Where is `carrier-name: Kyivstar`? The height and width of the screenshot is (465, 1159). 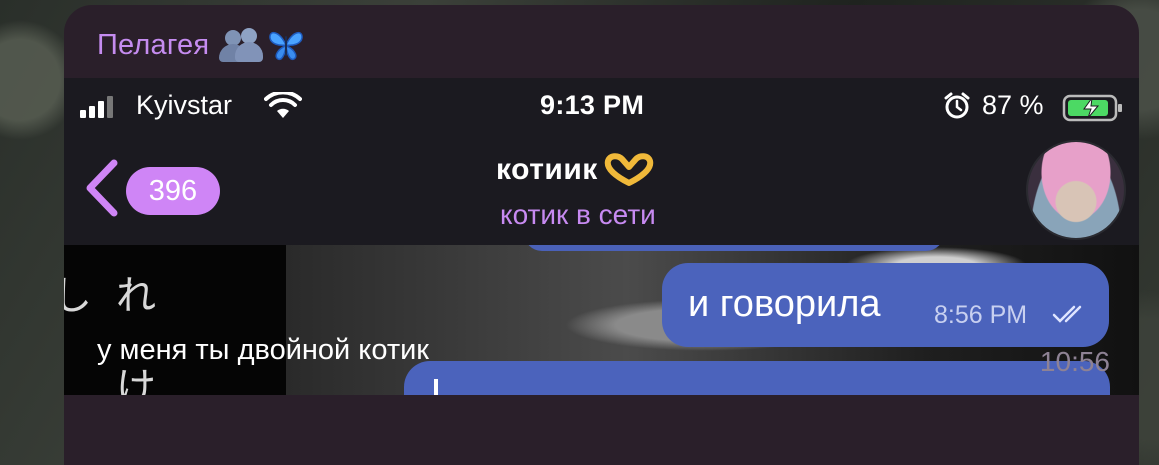 carrier-name: Kyivstar is located at coordinates (184, 105).